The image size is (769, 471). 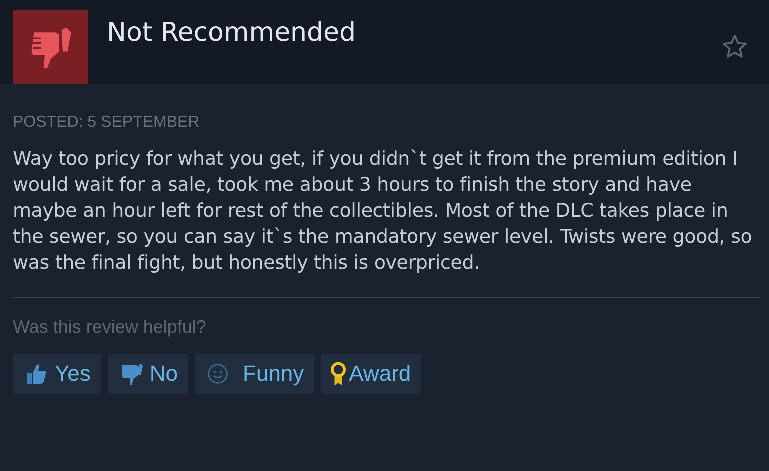 What do you see at coordinates (338, 374) in the screenshot?
I see `award-ribbon-icon` at bounding box center [338, 374].